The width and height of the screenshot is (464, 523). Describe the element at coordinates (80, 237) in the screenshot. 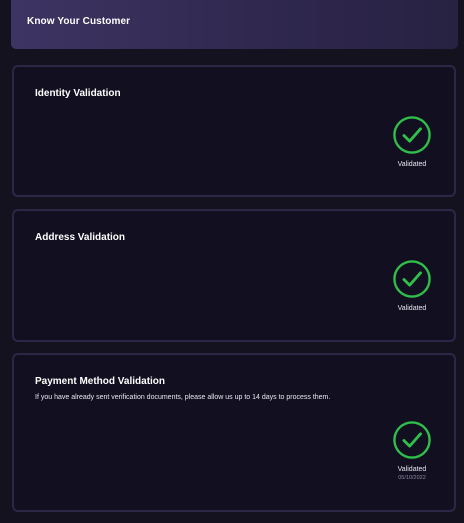

I see `card-title: Address Validation` at that location.